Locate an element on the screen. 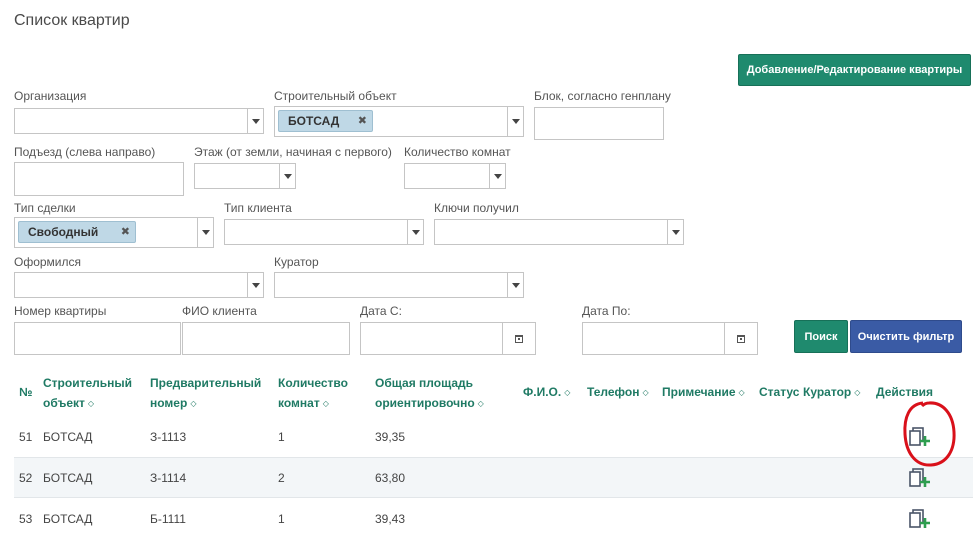 The image size is (973, 539). add-edit-apartment-button: Добавление/Редактирование квартиры is located at coordinates (854, 70).